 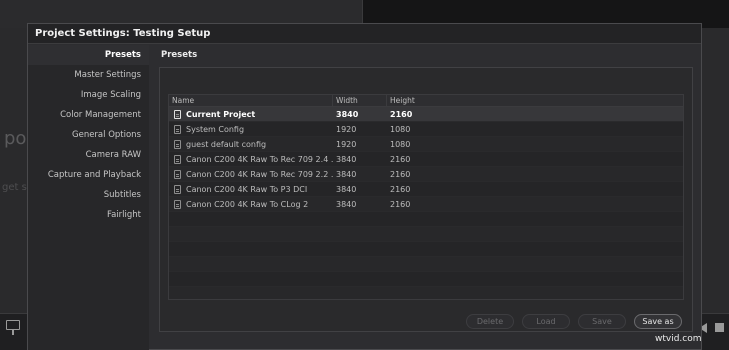 What do you see at coordinates (658, 321) in the screenshot?
I see `save-as-button: Save as` at bounding box center [658, 321].